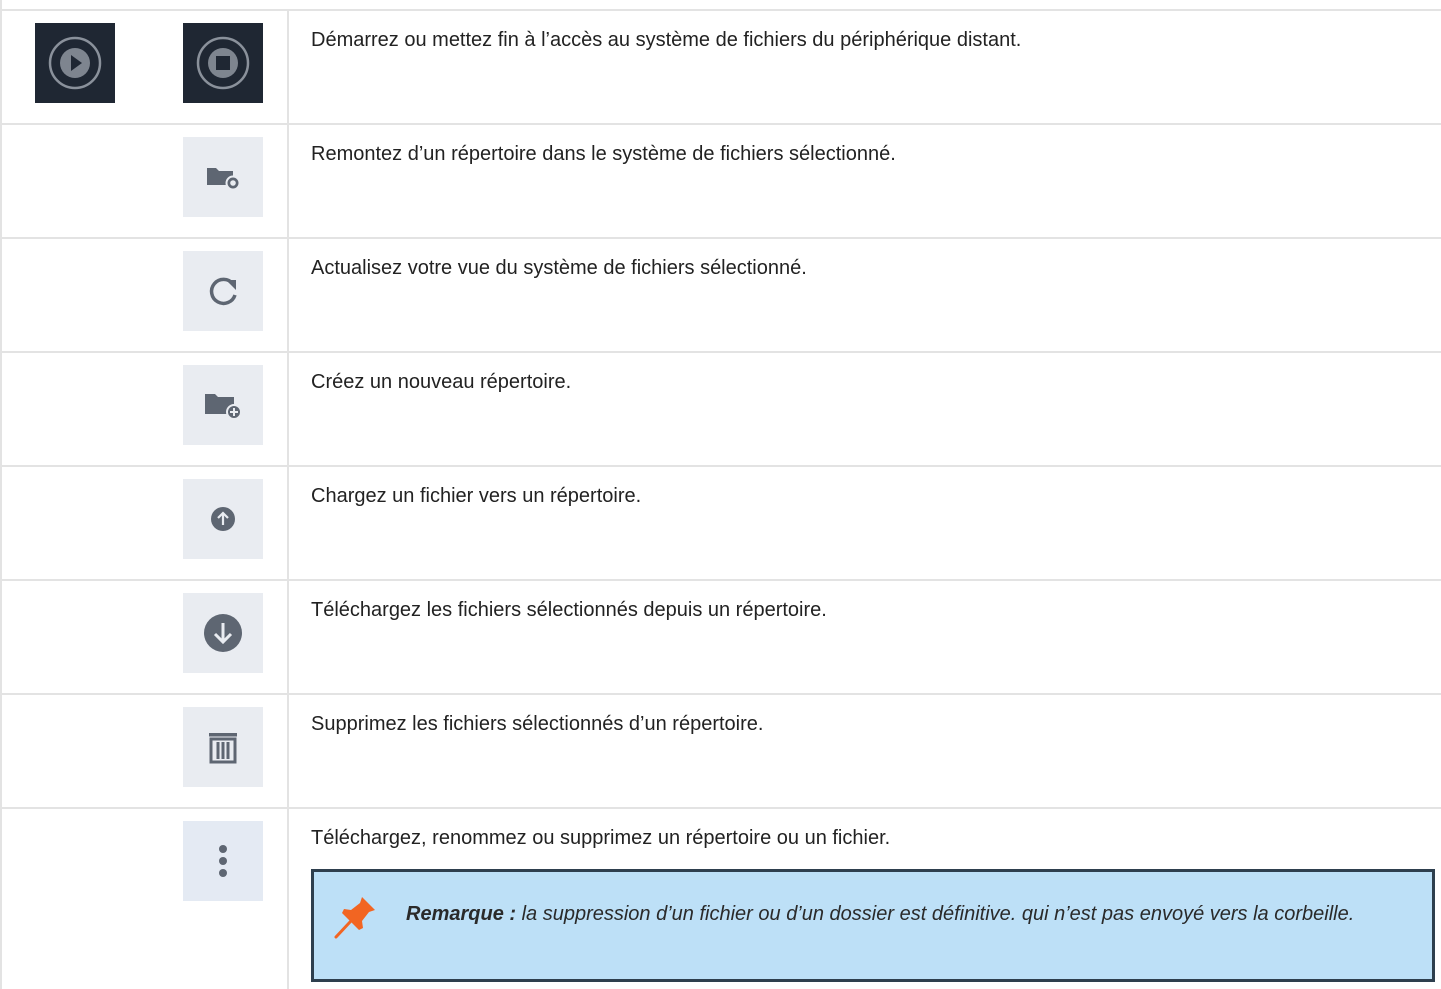  I want to click on table-row: Chargez un fichier vers un répertoire., so click(720, 524).